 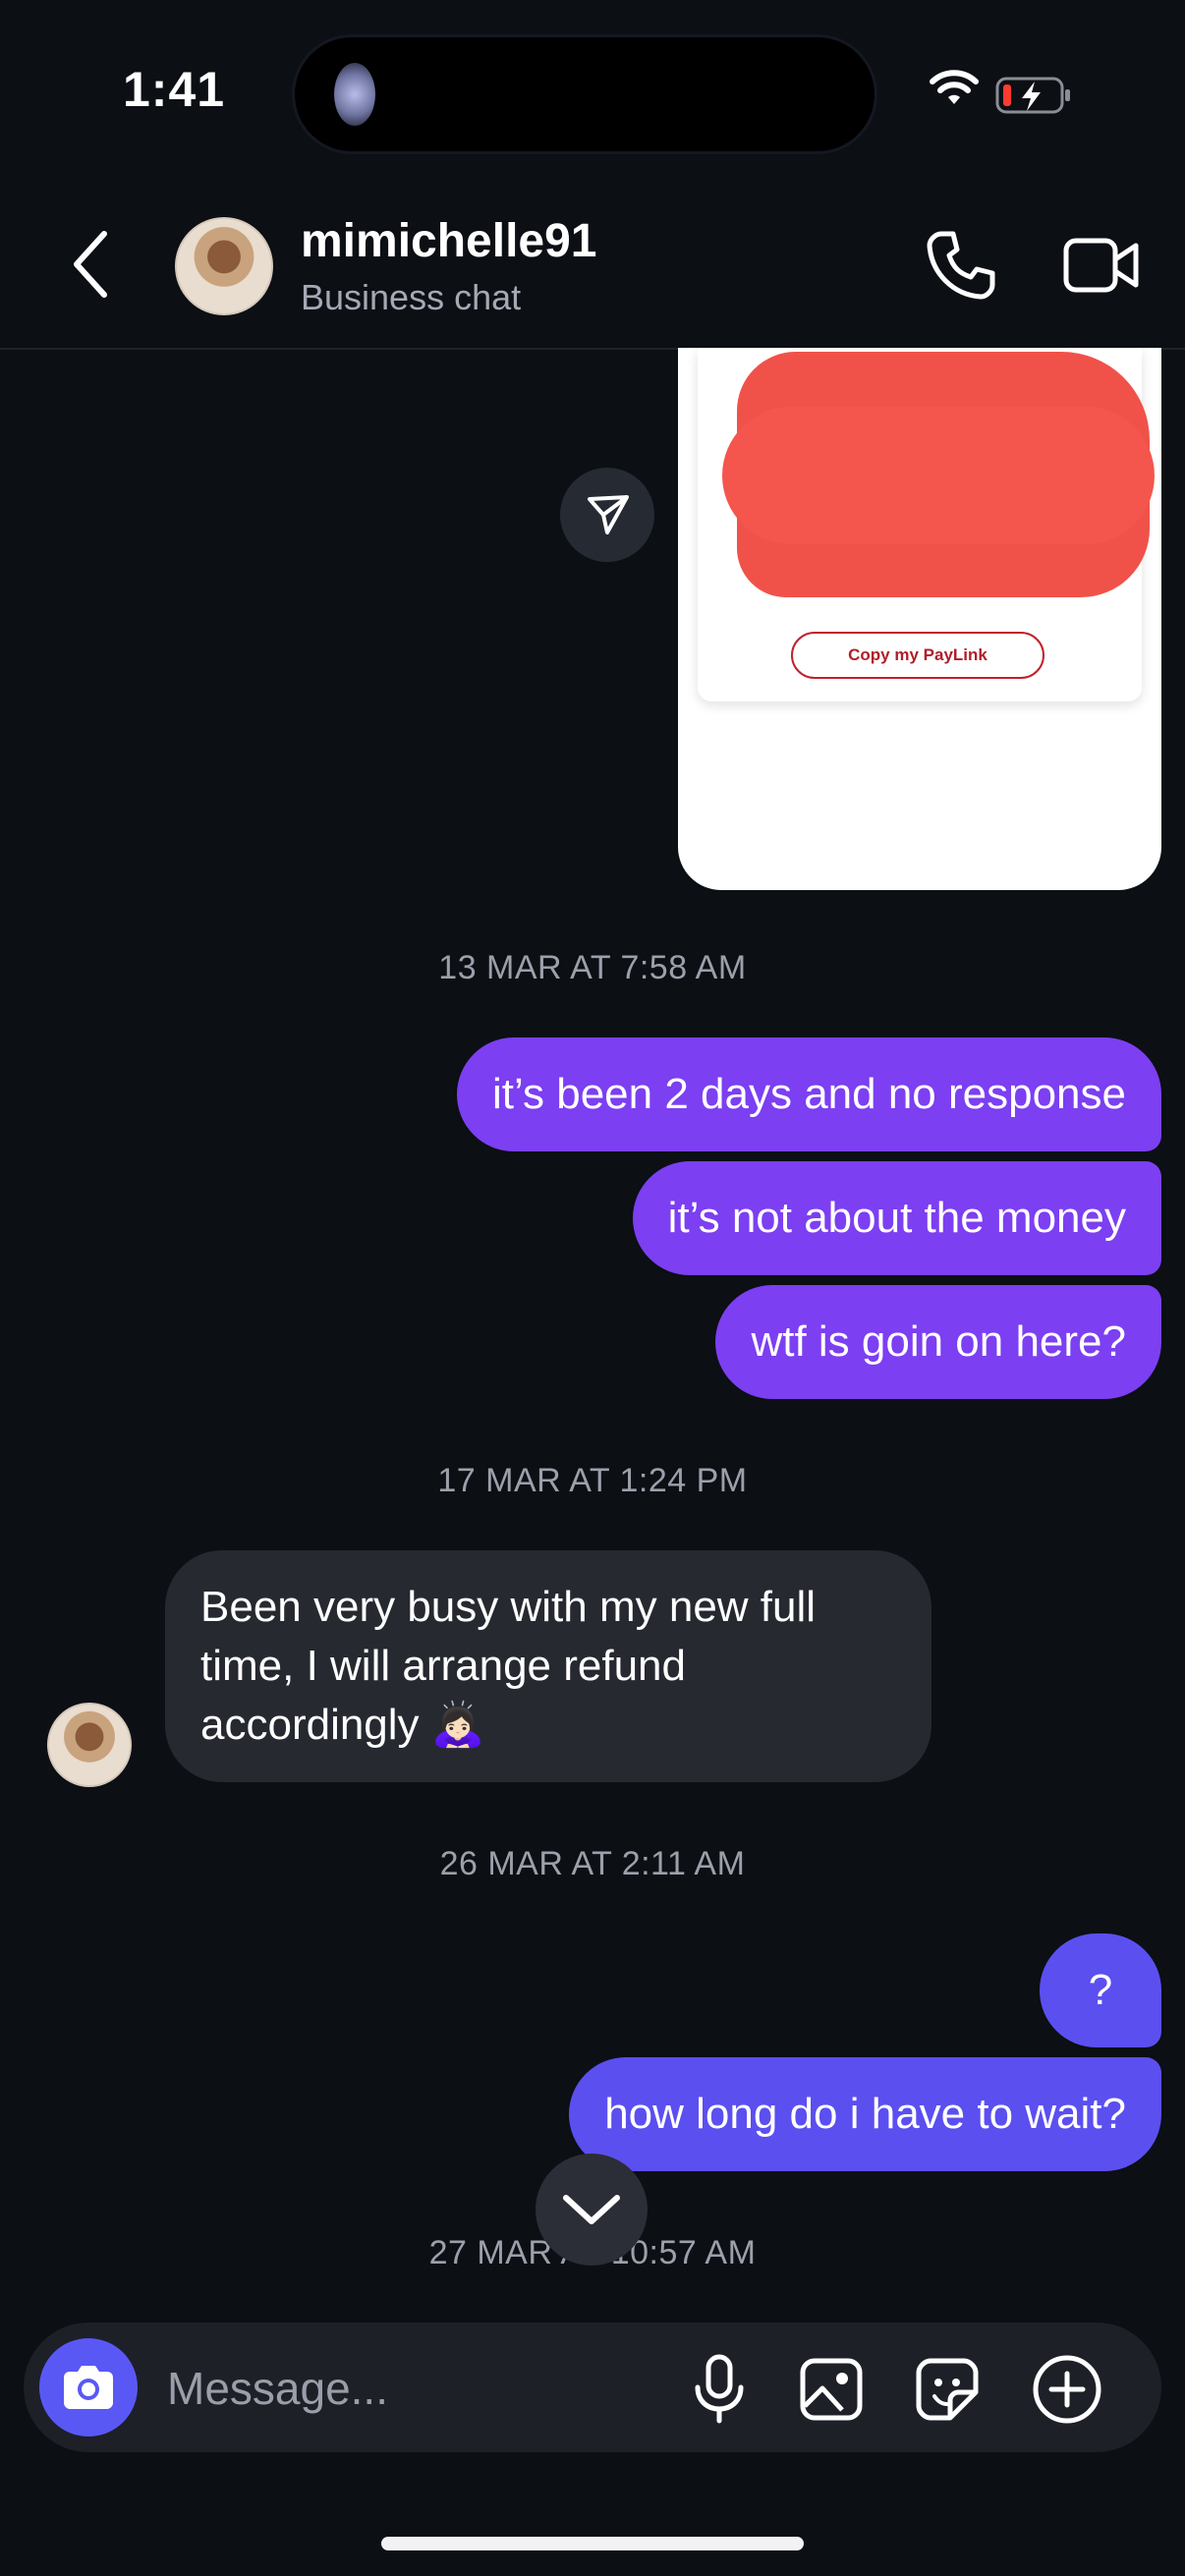 I want to click on microphone-button, so click(x=720, y=2389).